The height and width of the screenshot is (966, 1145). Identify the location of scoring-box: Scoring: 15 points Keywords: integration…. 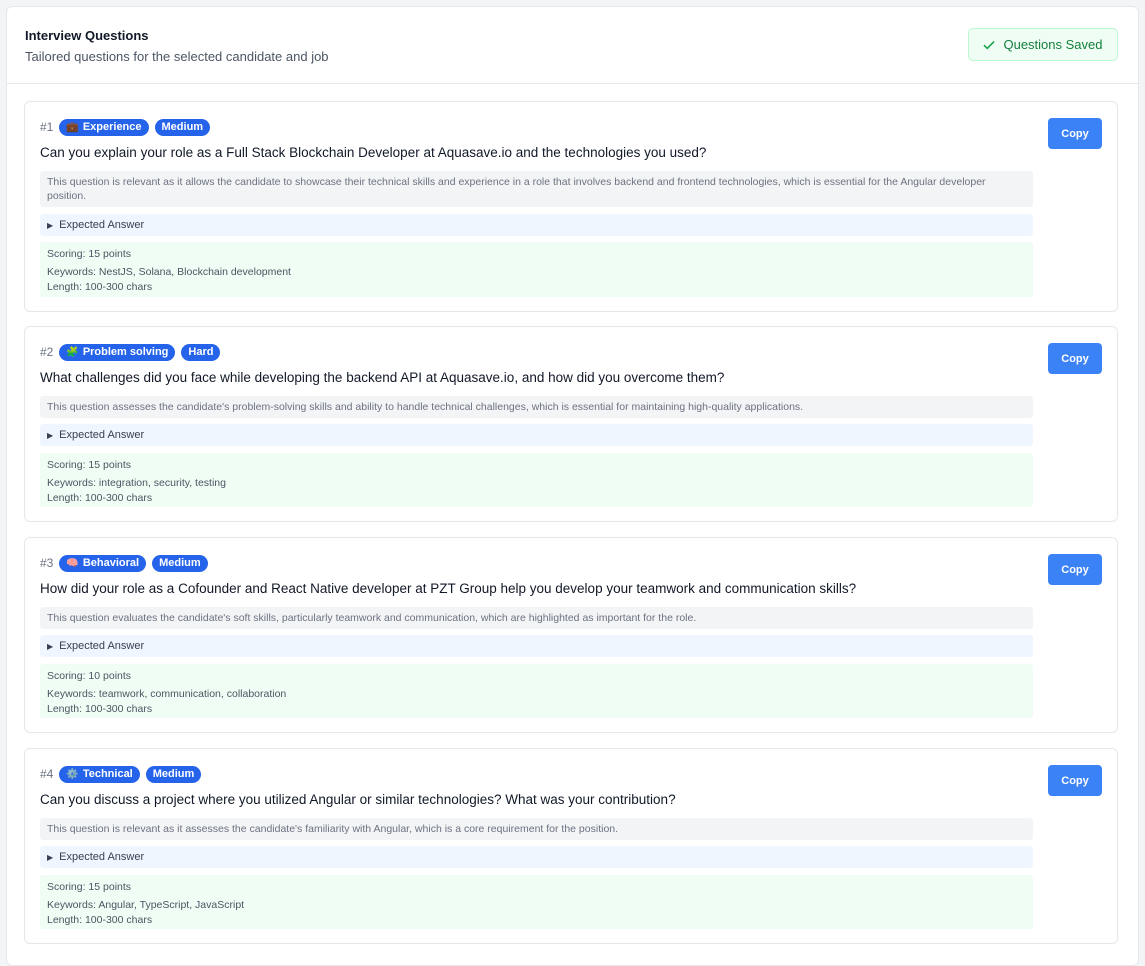
(536, 480).